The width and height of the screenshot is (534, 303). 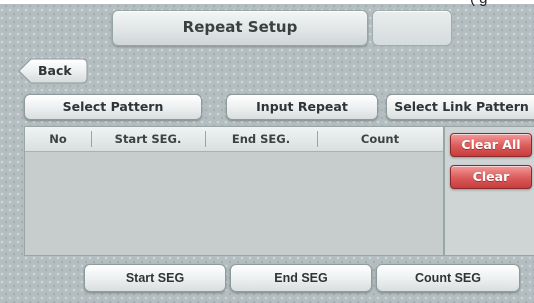 I want to click on select-pattern-button: Select Pattern, so click(x=113, y=107).